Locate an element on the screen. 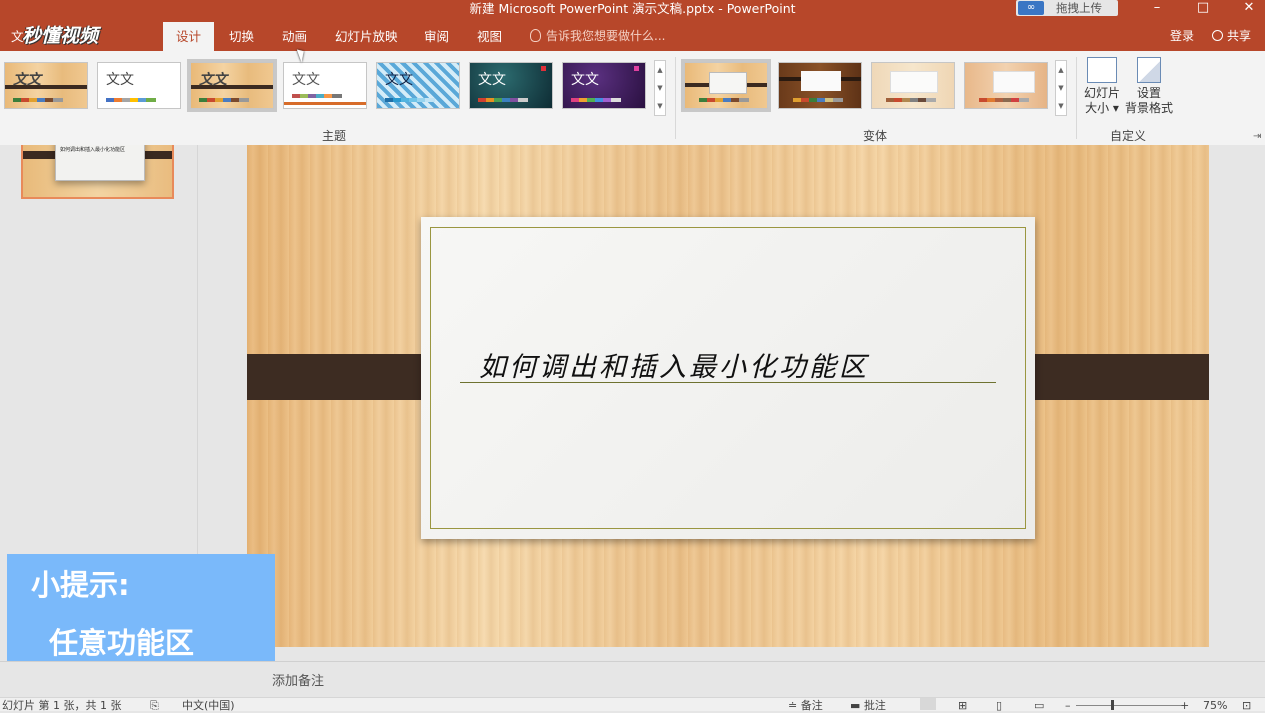 The width and height of the screenshot is (1265, 713). thumb-title: 如何调出和插入最小化功能区 is located at coordinates (93, 150).